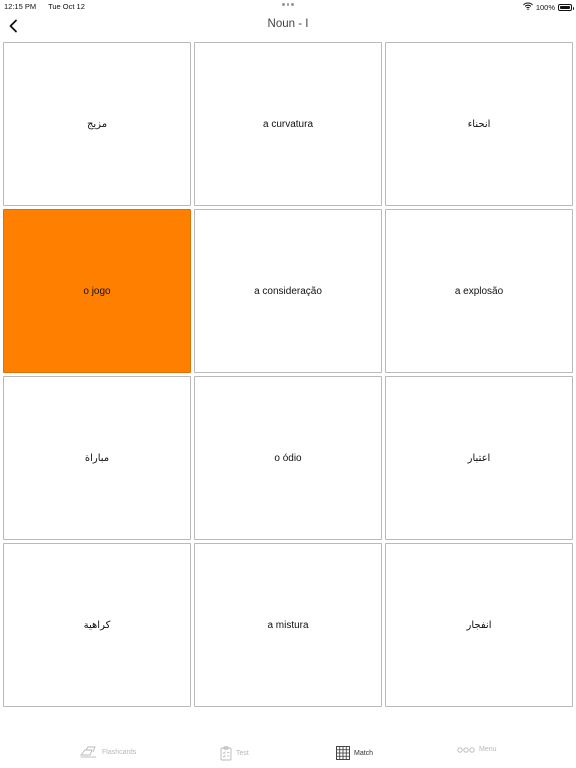 The width and height of the screenshot is (576, 768). Describe the element at coordinates (119, 752) in the screenshot. I see `tab-label: Flashcards` at that location.